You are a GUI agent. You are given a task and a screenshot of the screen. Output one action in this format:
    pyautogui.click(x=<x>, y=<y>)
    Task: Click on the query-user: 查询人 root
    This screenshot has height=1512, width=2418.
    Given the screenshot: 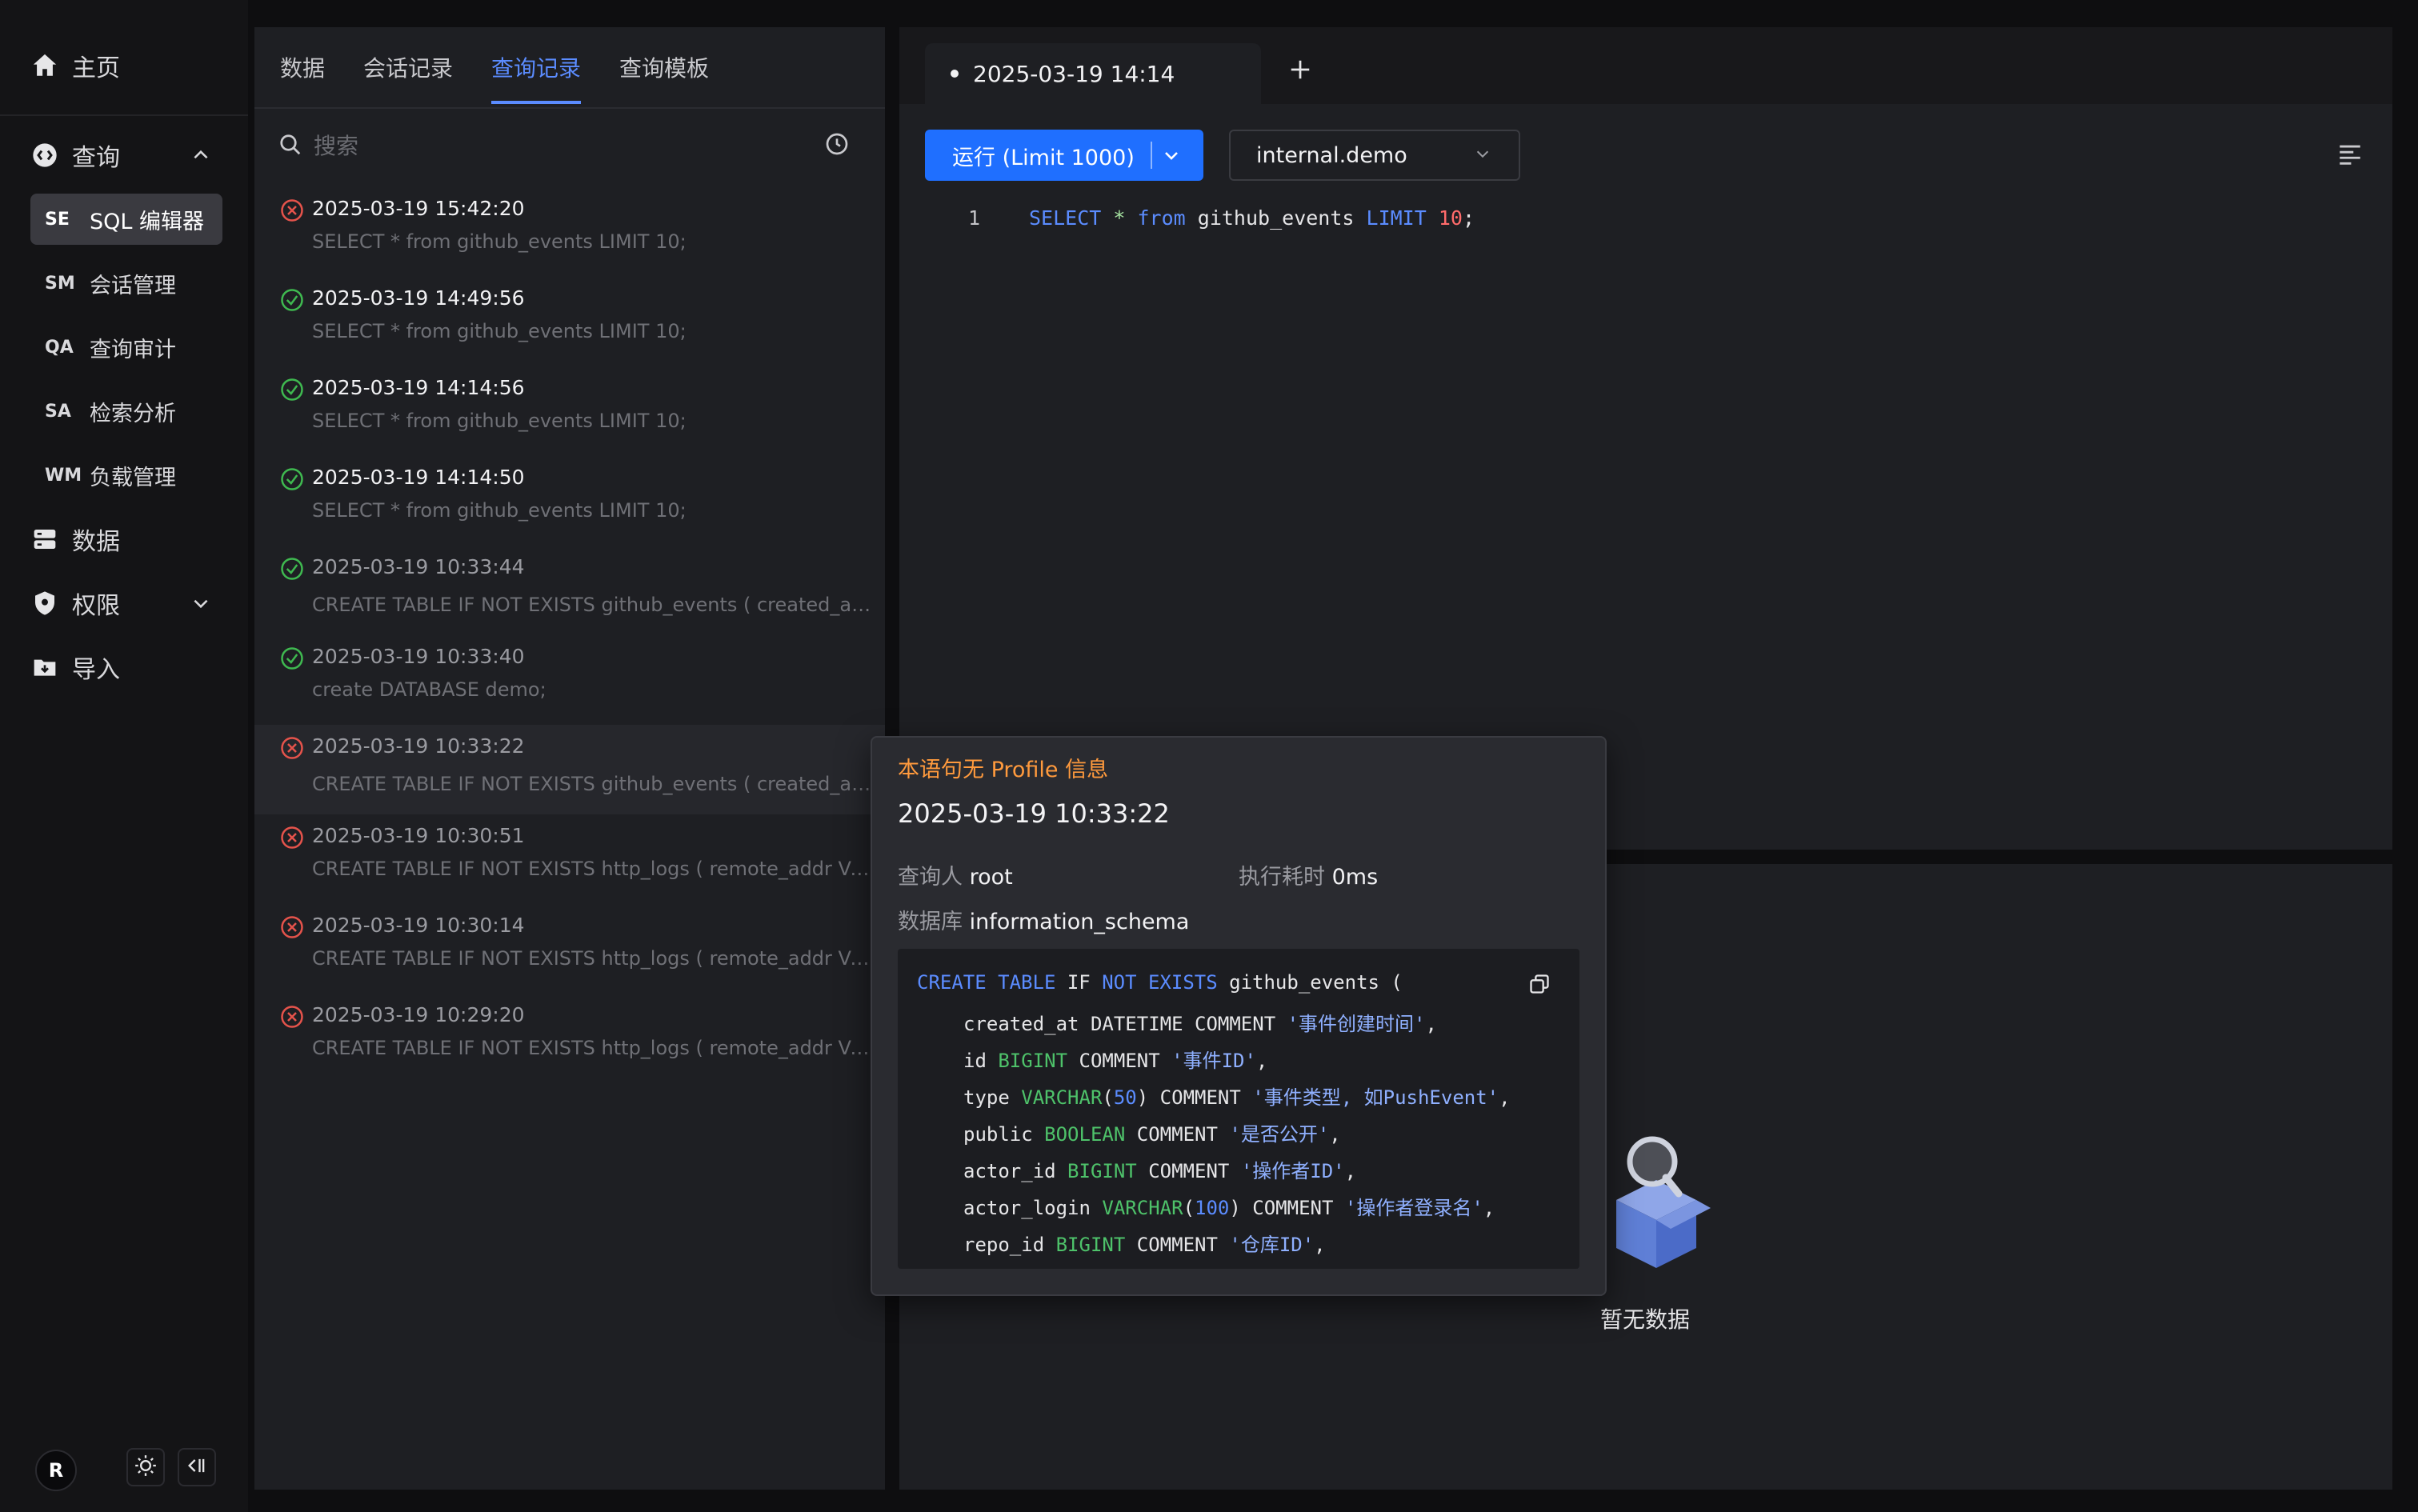 What is the action you would take?
    pyautogui.click(x=955, y=874)
    